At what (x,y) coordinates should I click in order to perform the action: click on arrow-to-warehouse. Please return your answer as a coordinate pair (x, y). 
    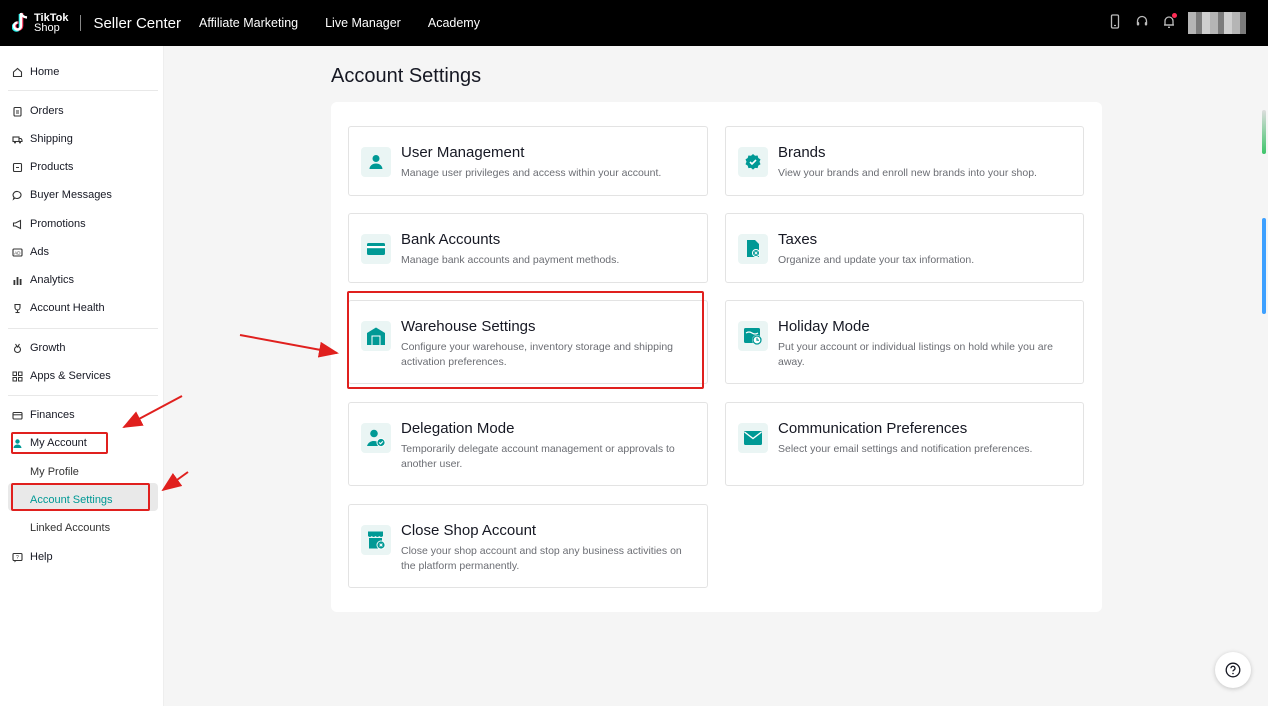
    Looking at the image, I should click on (289, 346).